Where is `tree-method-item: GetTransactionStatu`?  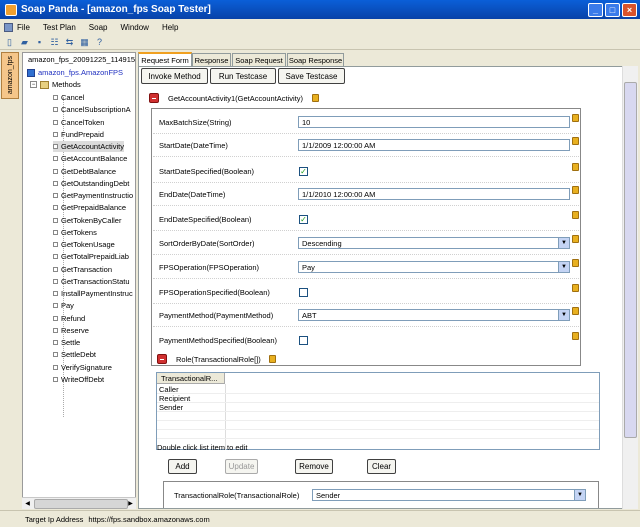 tree-method-item: GetTransactionStatu is located at coordinates (91, 281).